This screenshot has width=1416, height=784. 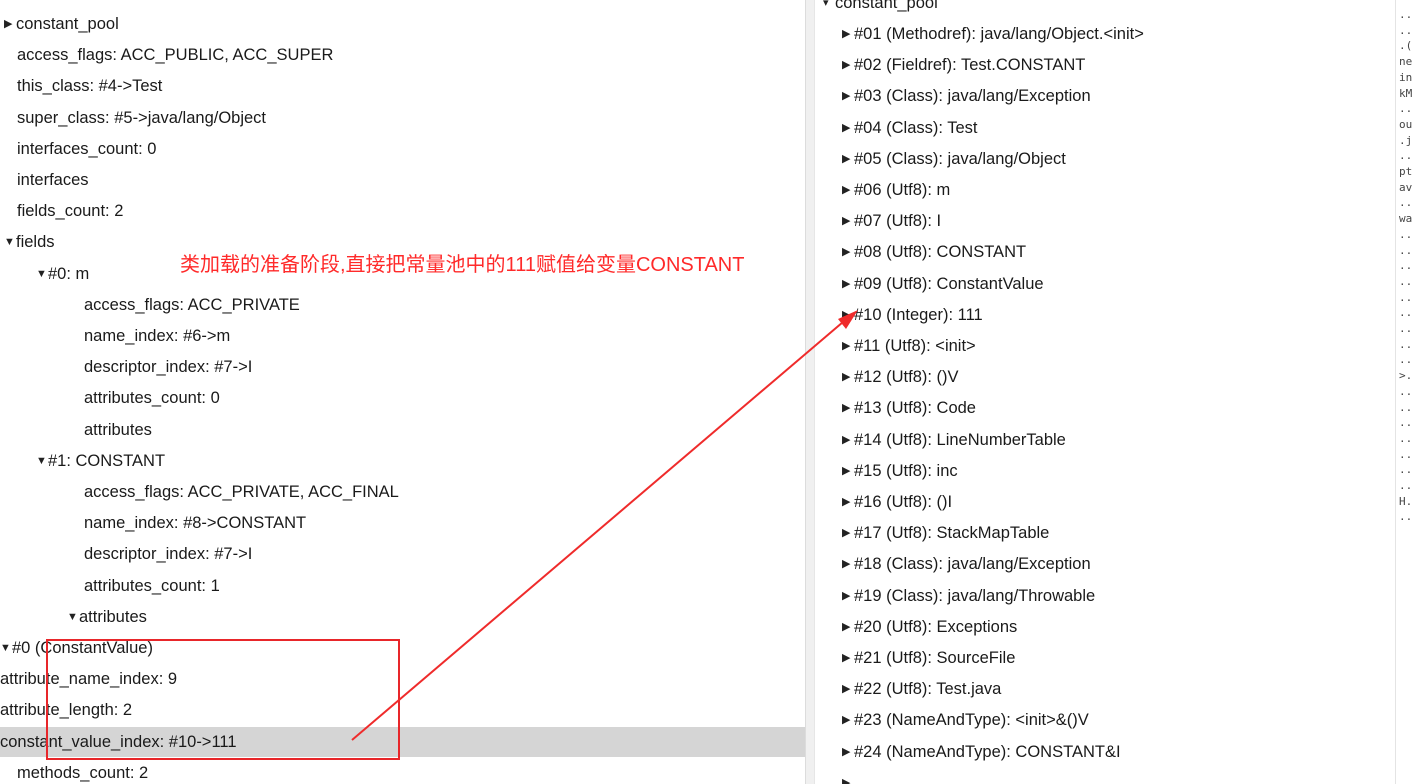 What do you see at coordinates (949, 283) in the screenshot?
I see `constant-pool-entry-label: #09 (Utf8): ConstantValue` at bounding box center [949, 283].